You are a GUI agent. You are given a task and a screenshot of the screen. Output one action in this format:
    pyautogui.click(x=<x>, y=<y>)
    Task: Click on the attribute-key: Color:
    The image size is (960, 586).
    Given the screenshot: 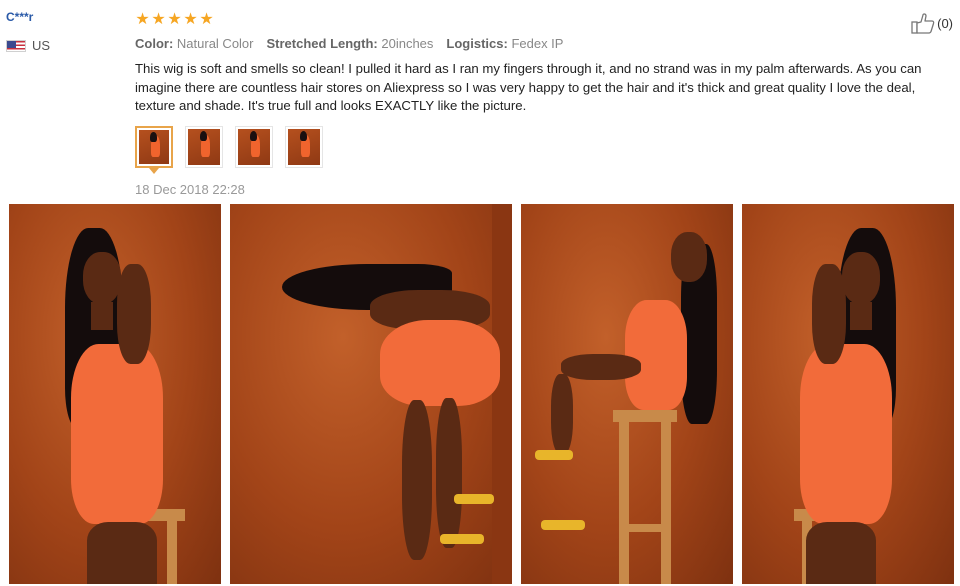 What is the action you would take?
    pyautogui.click(x=154, y=43)
    